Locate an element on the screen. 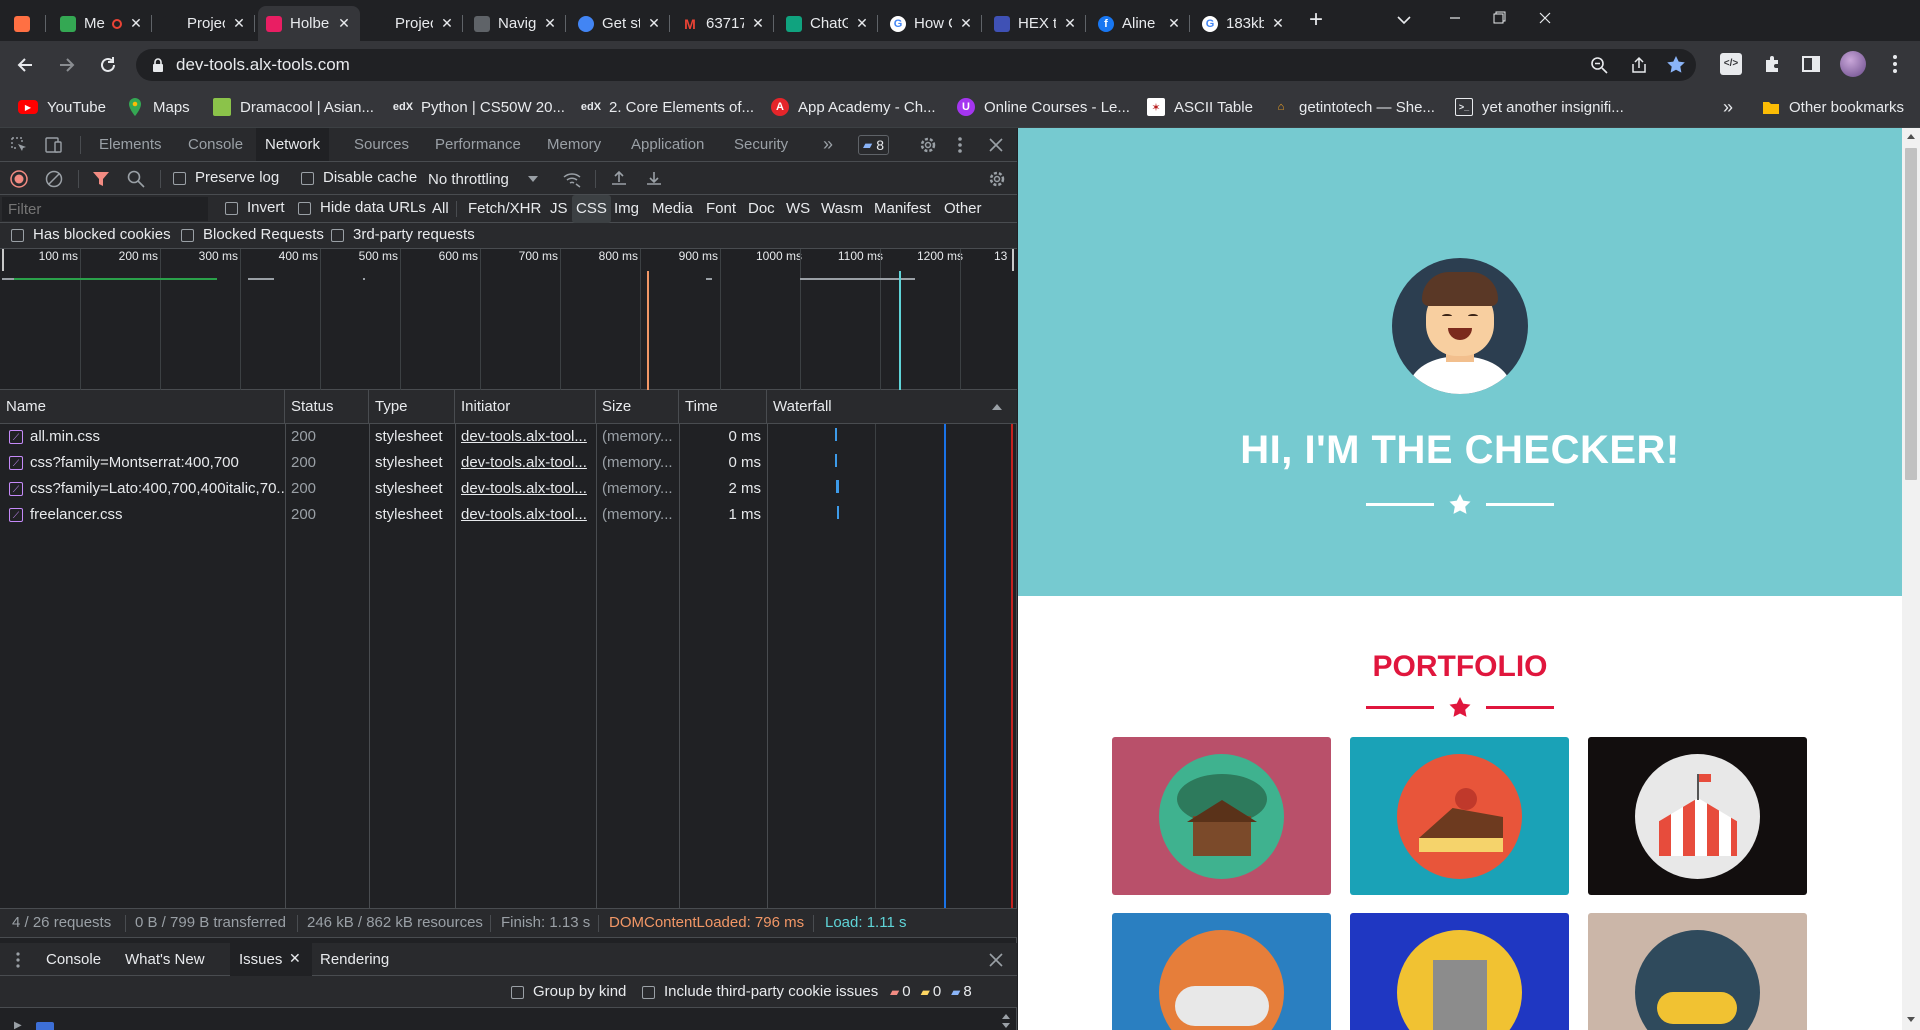 The height and width of the screenshot is (1030, 1920). filter-type-media: Media is located at coordinates (672, 209).